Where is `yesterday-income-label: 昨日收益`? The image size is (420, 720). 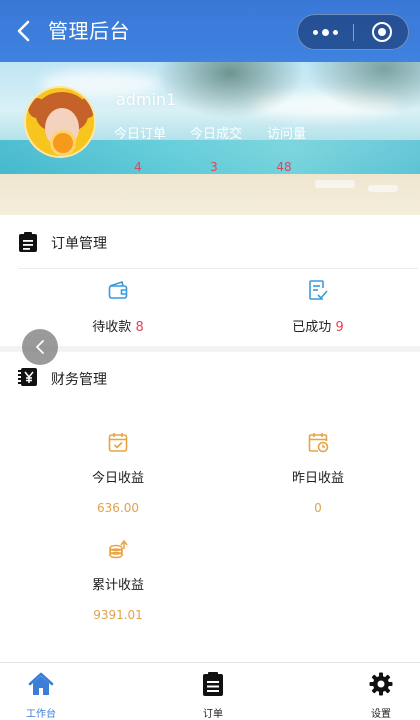
yesterday-income-label: 昨日收益 is located at coordinates (317, 478).